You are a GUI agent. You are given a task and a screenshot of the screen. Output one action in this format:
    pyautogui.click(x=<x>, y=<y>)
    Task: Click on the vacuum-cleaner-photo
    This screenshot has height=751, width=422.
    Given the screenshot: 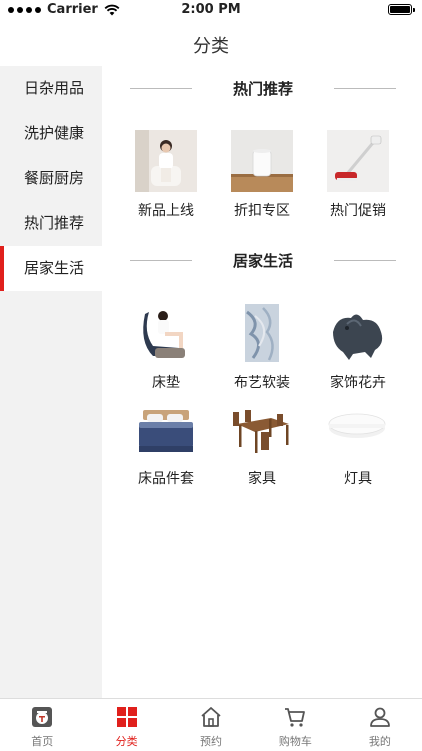 What is the action you would take?
    pyautogui.click(x=358, y=161)
    